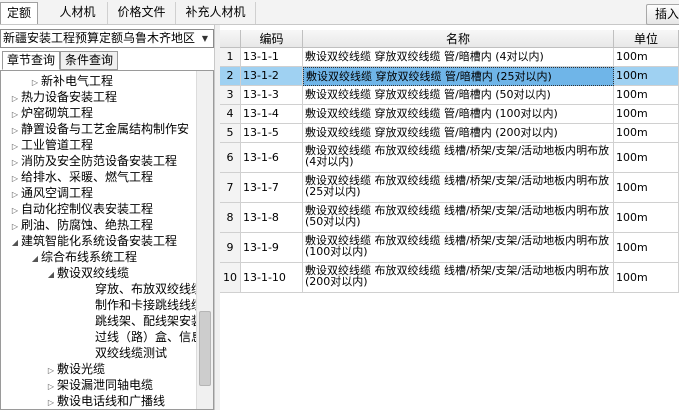  What do you see at coordinates (339, 12) in the screenshot?
I see `top-tab-bar: 定额 人材机 价格文件 补充人材机 插入` at bounding box center [339, 12].